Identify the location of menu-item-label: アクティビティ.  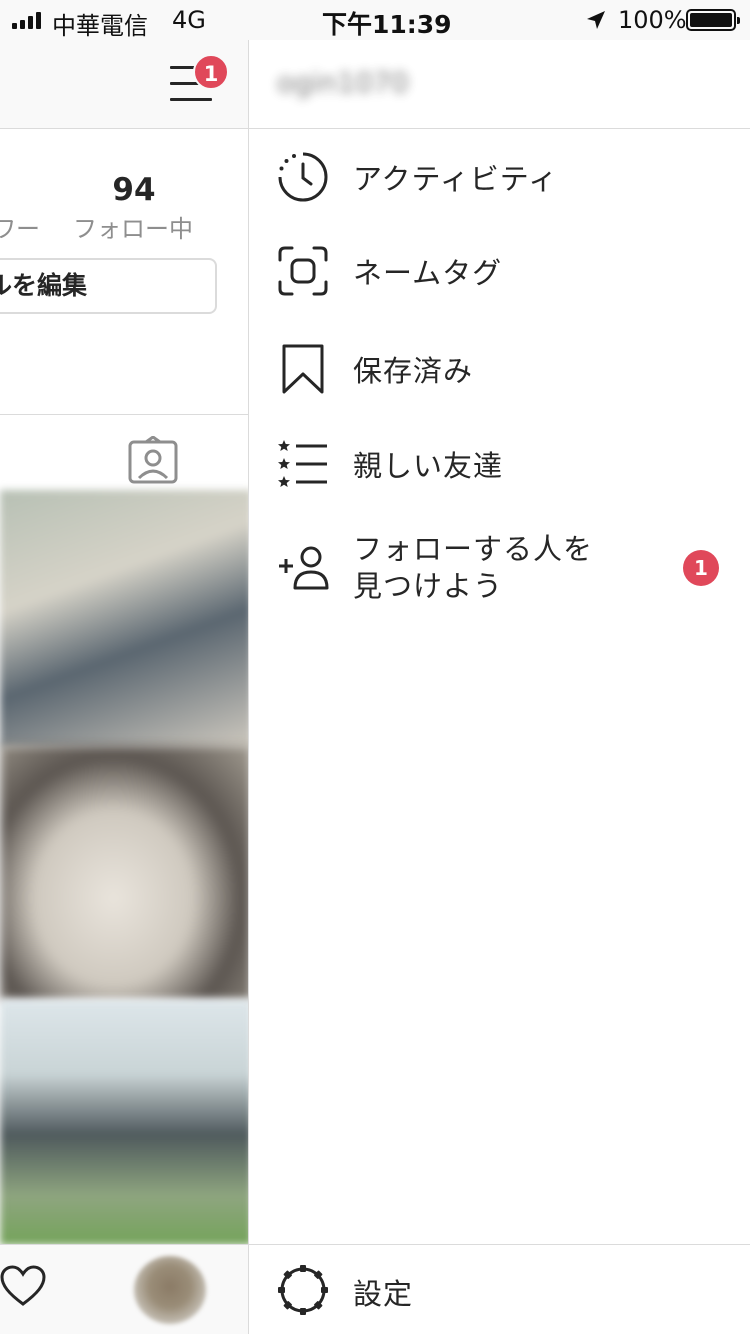
(456, 179).